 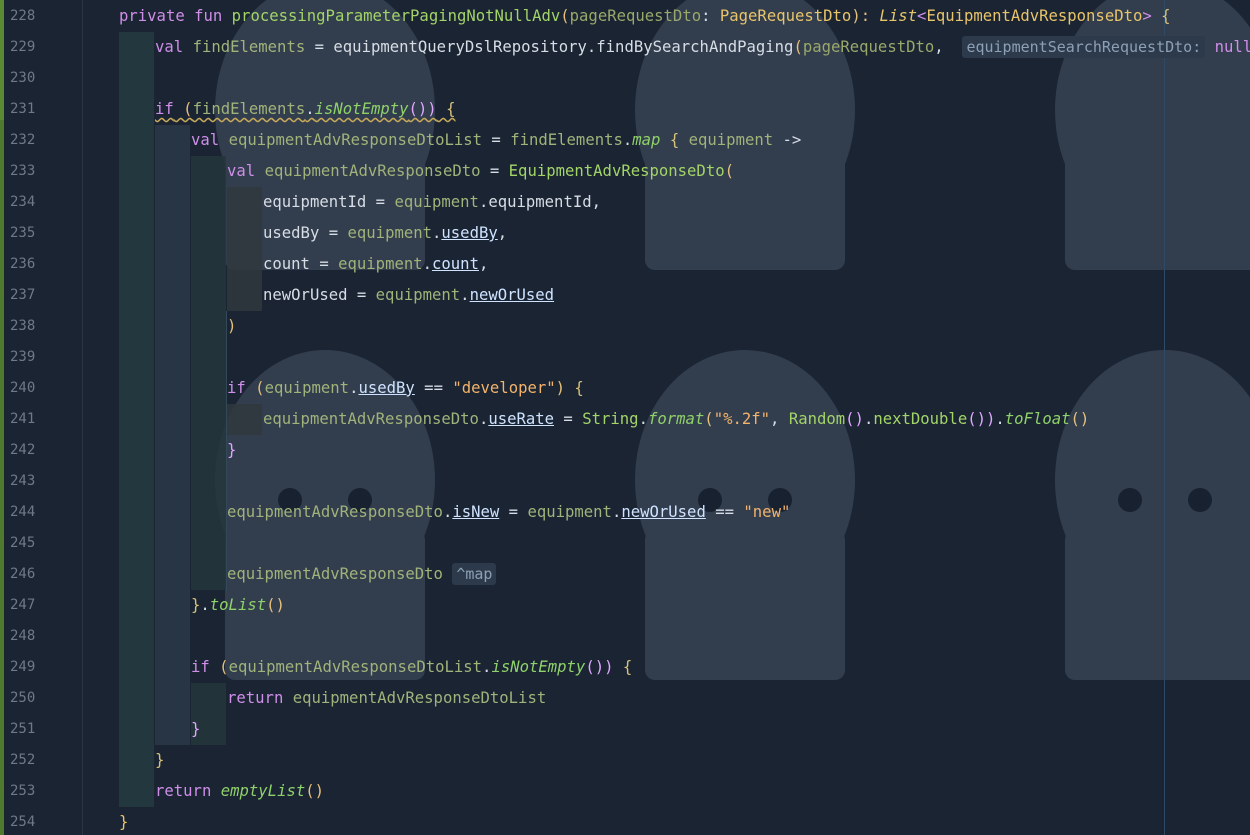 I want to click on brace-close: }, so click(x=196, y=729).